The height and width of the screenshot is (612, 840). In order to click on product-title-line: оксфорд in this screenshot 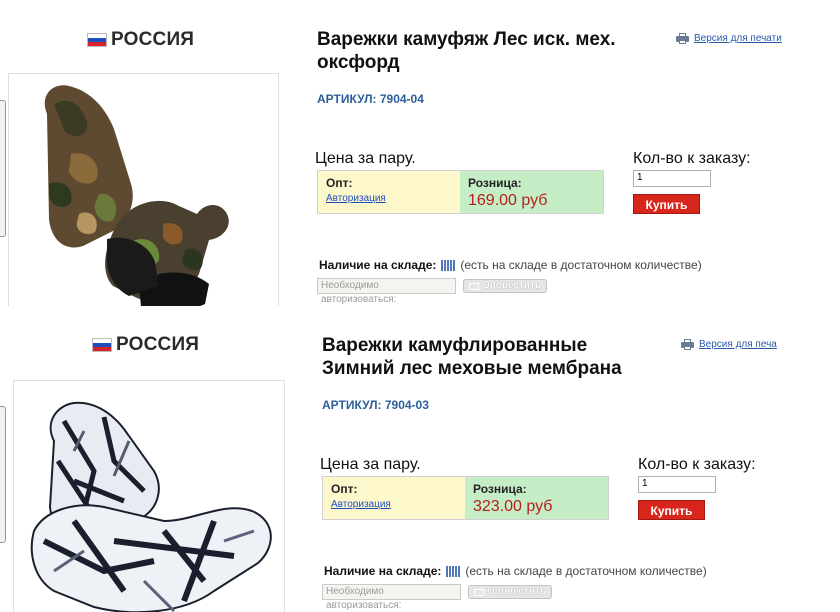, I will do `click(358, 62)`.